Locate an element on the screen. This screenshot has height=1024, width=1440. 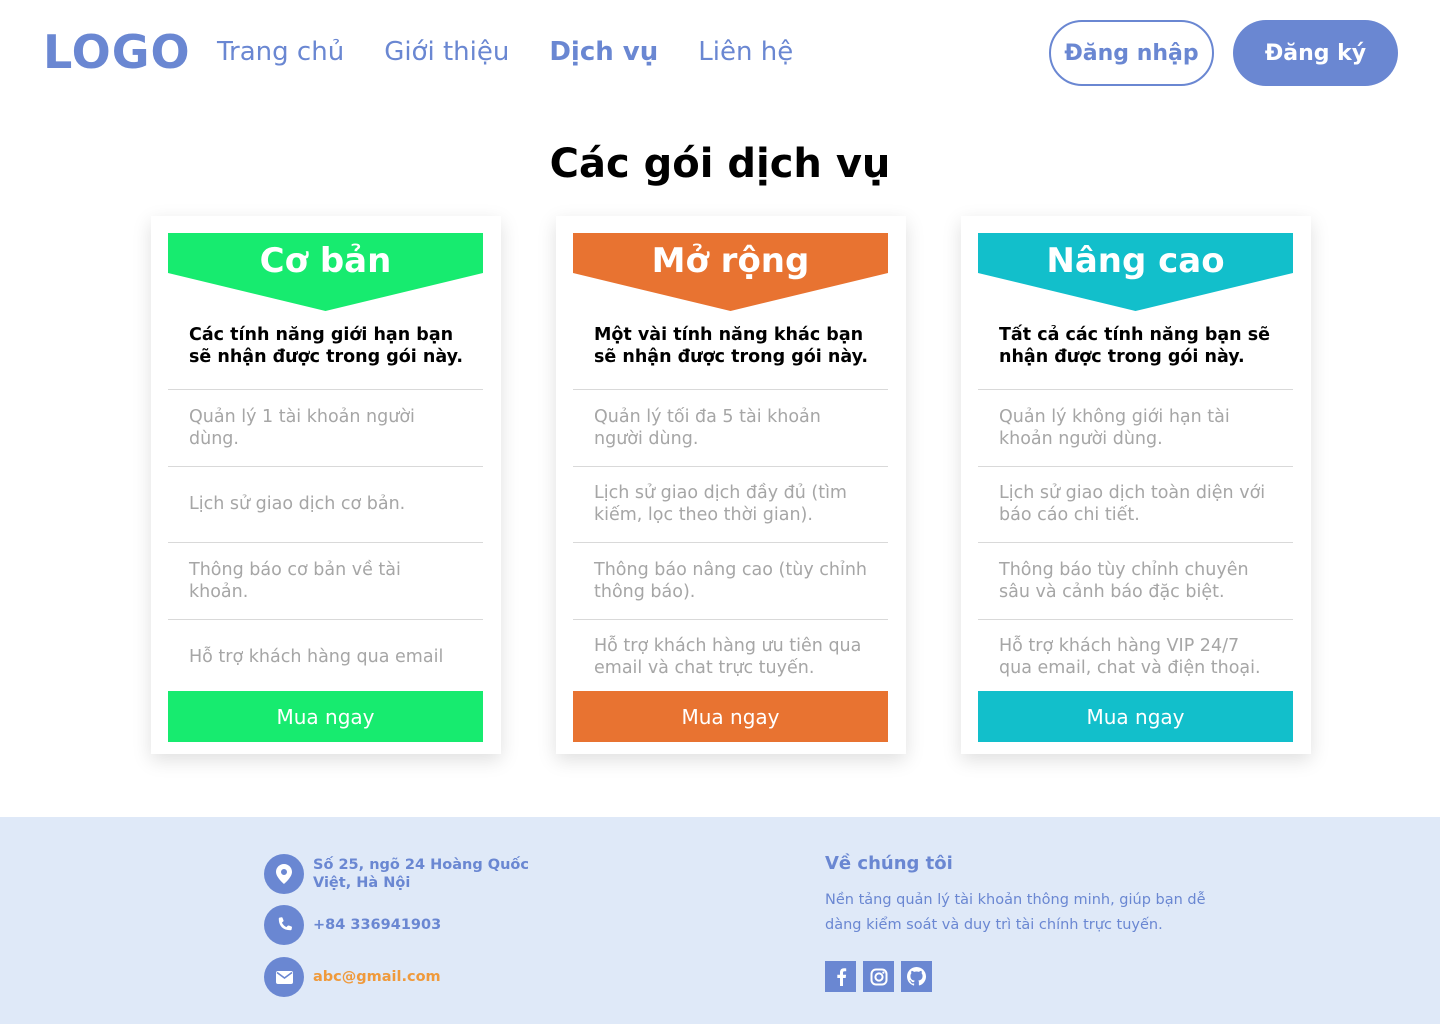
plan-title: Cơ bản is located at coordinates (325, 261).